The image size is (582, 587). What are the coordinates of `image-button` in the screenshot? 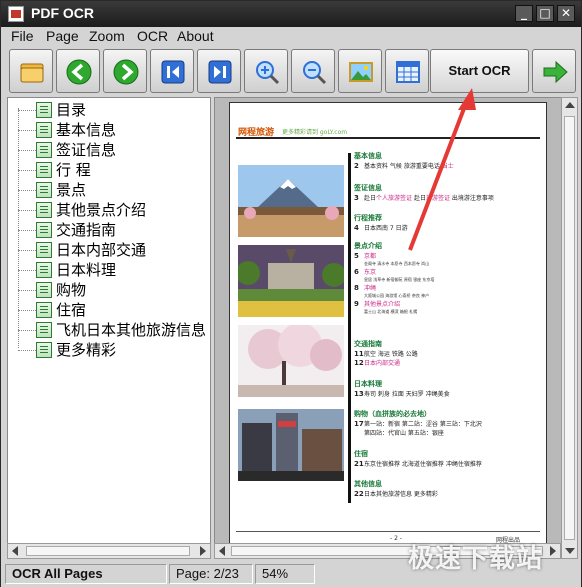 It's located at (360, 71).